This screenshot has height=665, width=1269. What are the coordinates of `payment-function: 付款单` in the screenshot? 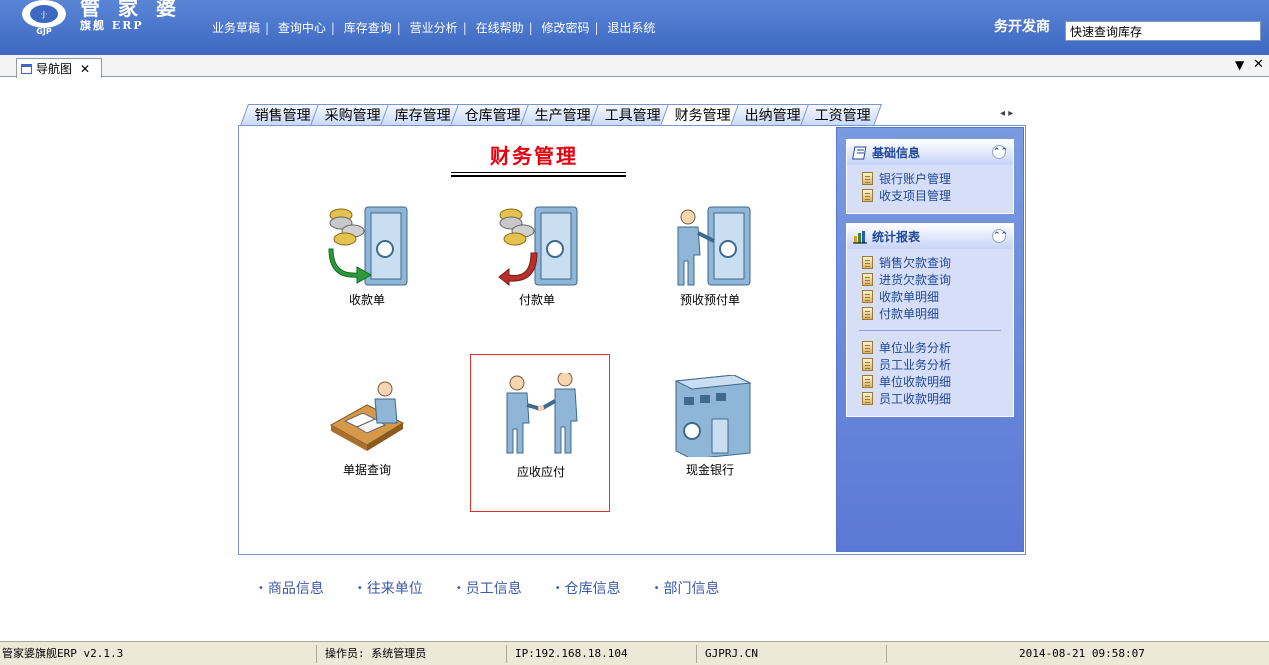 It's located at (537, 265).